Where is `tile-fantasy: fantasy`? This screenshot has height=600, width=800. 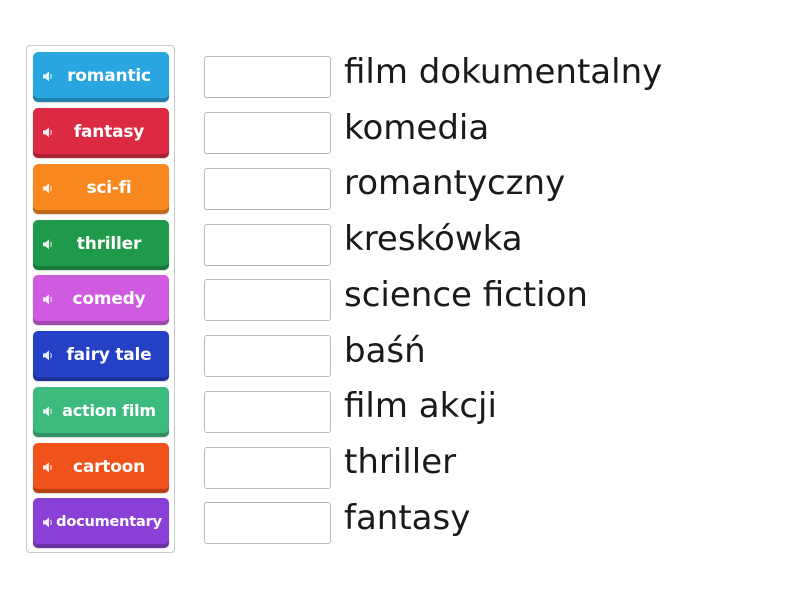 tile-fantasy: fantasy is located at coordinates (101, 133).